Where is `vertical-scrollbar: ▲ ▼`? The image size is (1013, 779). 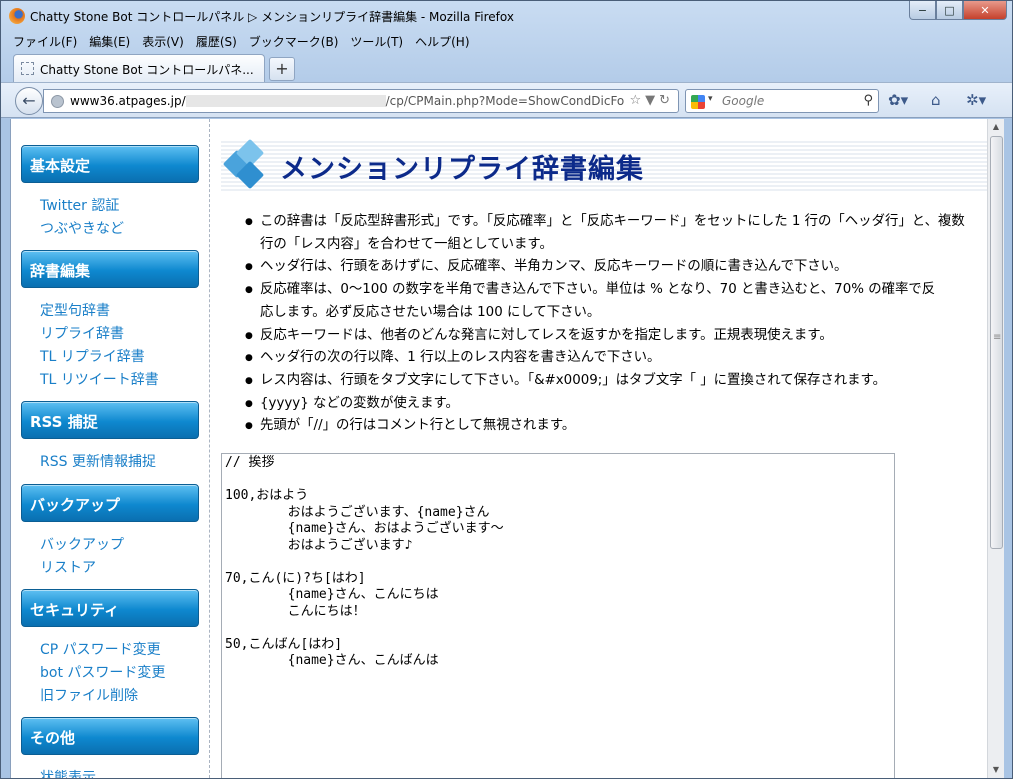 vertical-scrollbar: ▲ ▼ is located at coordinates (995, 448).